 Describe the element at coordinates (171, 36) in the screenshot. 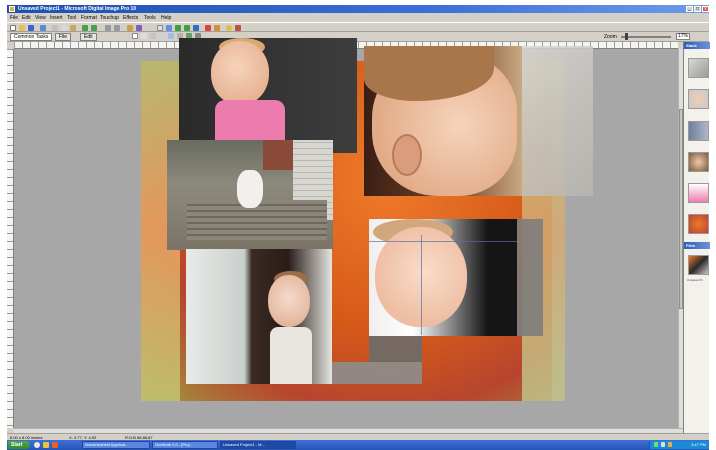

I see `pan-icon` at that location.